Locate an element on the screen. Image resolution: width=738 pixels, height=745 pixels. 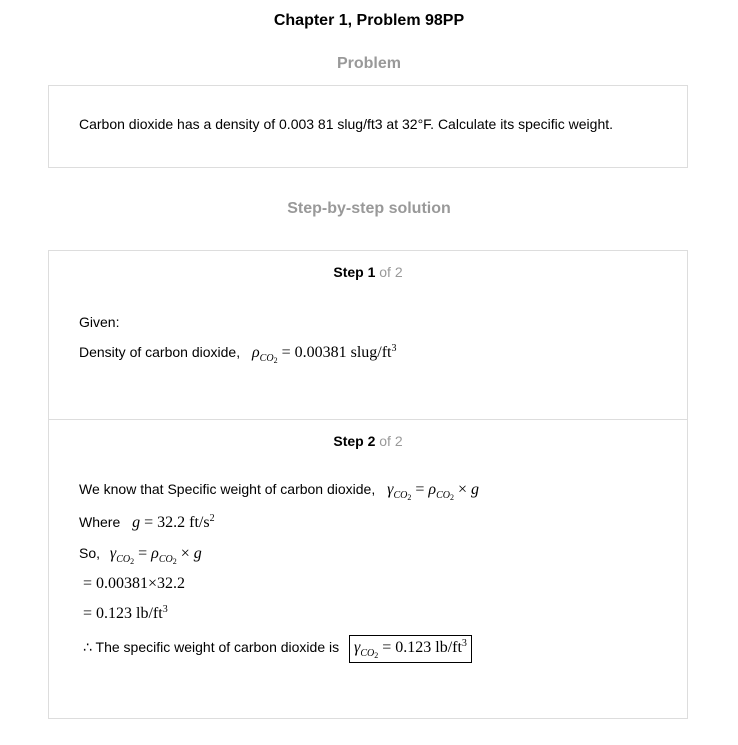
calc-line-2-value: = 0.123 lb/ft is located at coordinates (123, 613).